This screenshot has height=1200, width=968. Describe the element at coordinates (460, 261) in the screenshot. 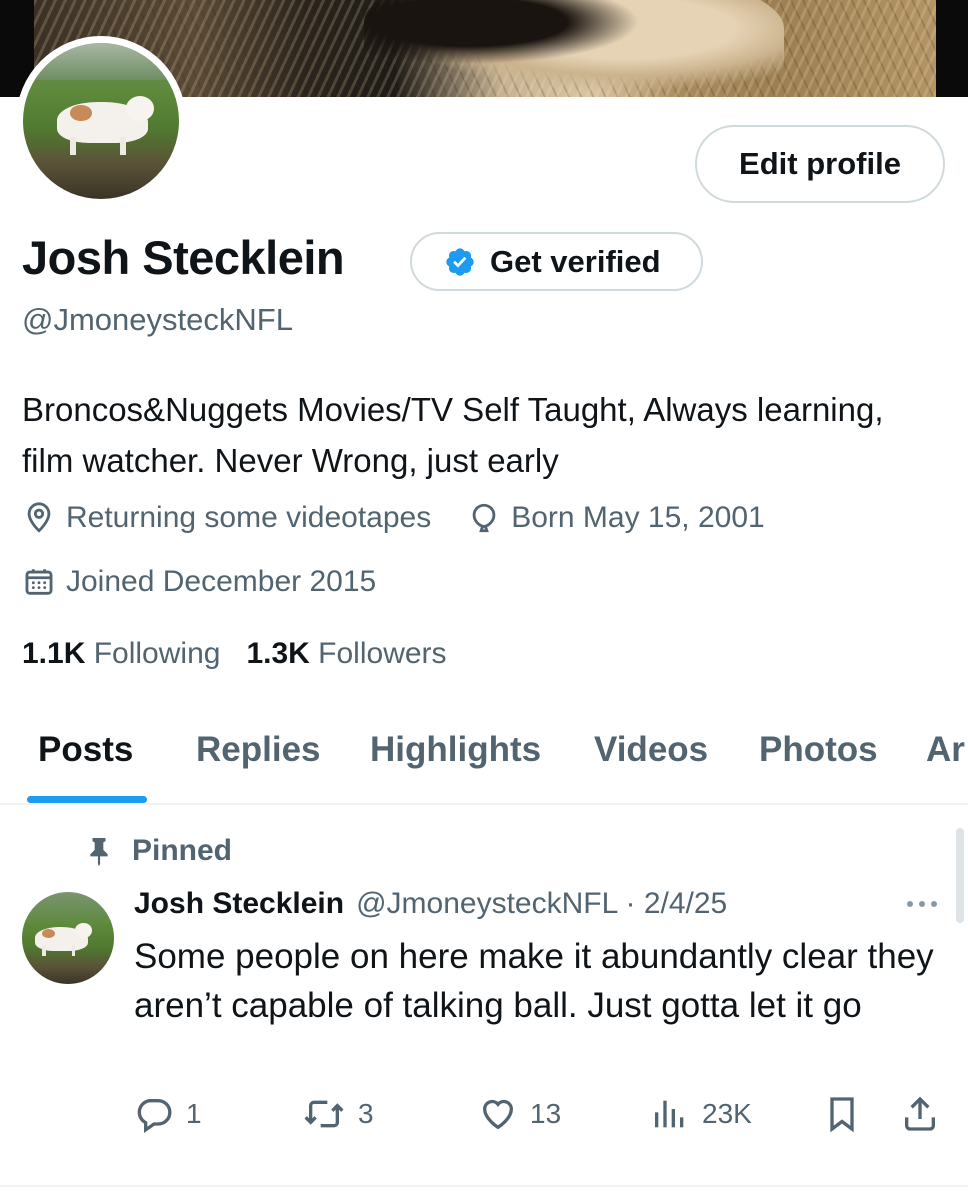

I see `verified-badge-icon` at that location.